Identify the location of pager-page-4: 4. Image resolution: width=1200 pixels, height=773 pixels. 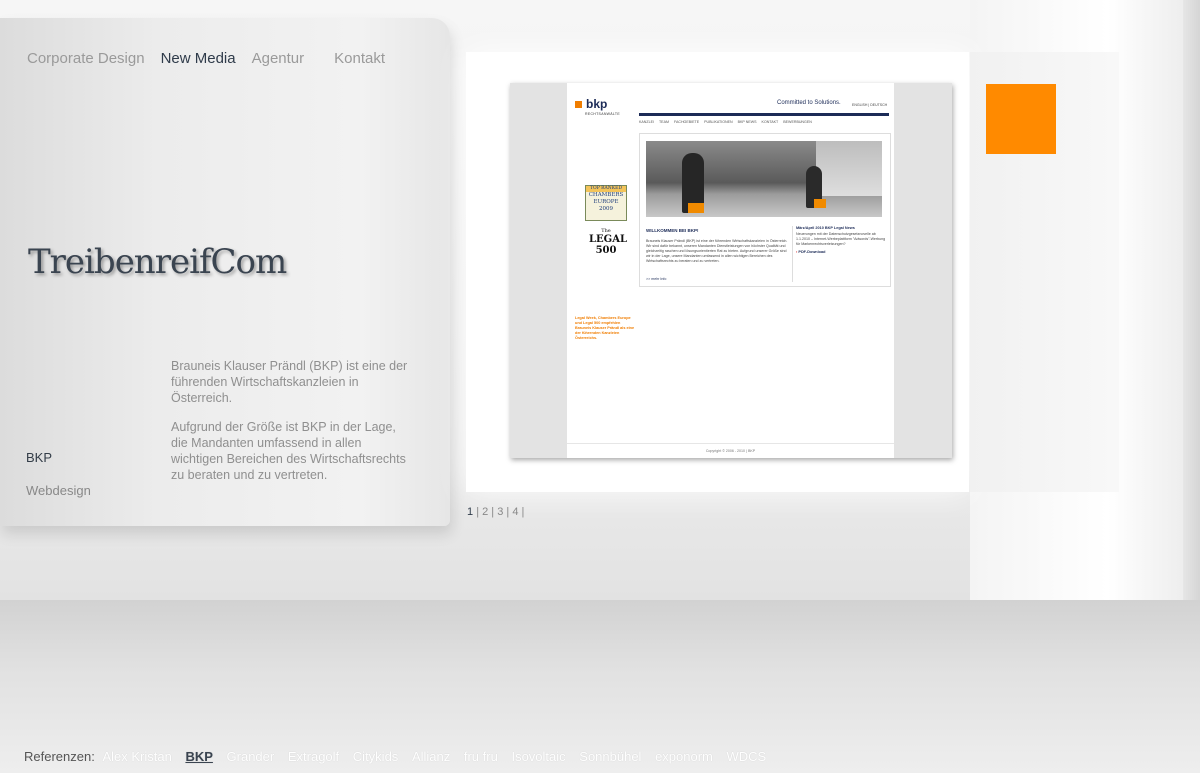
(515, 512).